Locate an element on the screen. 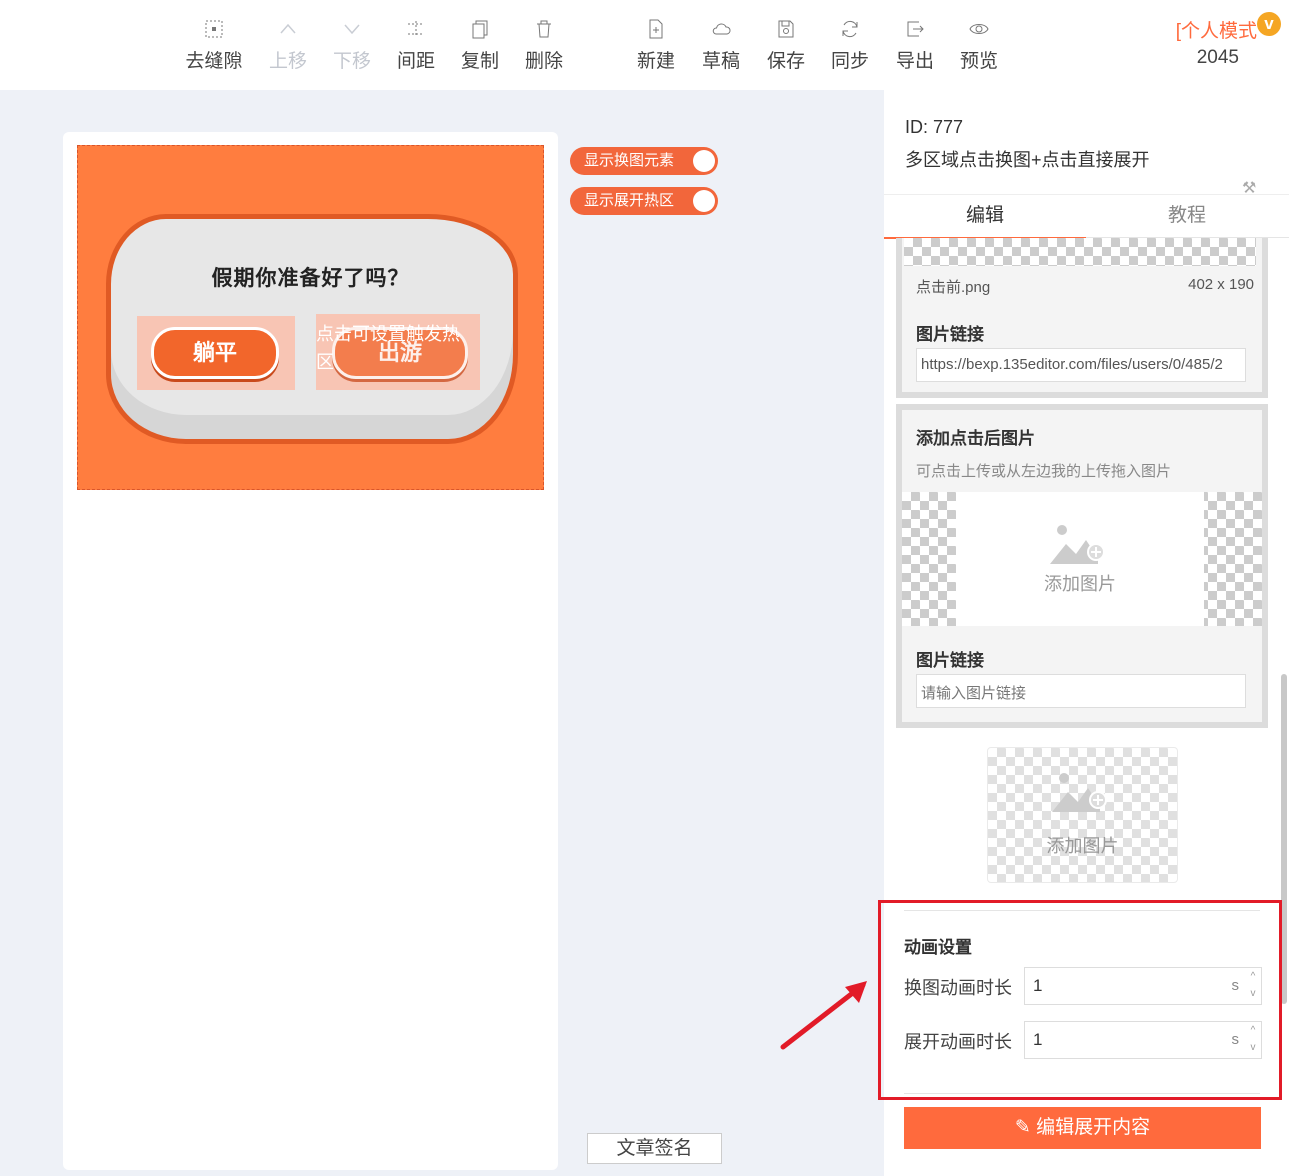  canvas-title: 假期你准备好了吗？ is located at coordinates (310, 278).